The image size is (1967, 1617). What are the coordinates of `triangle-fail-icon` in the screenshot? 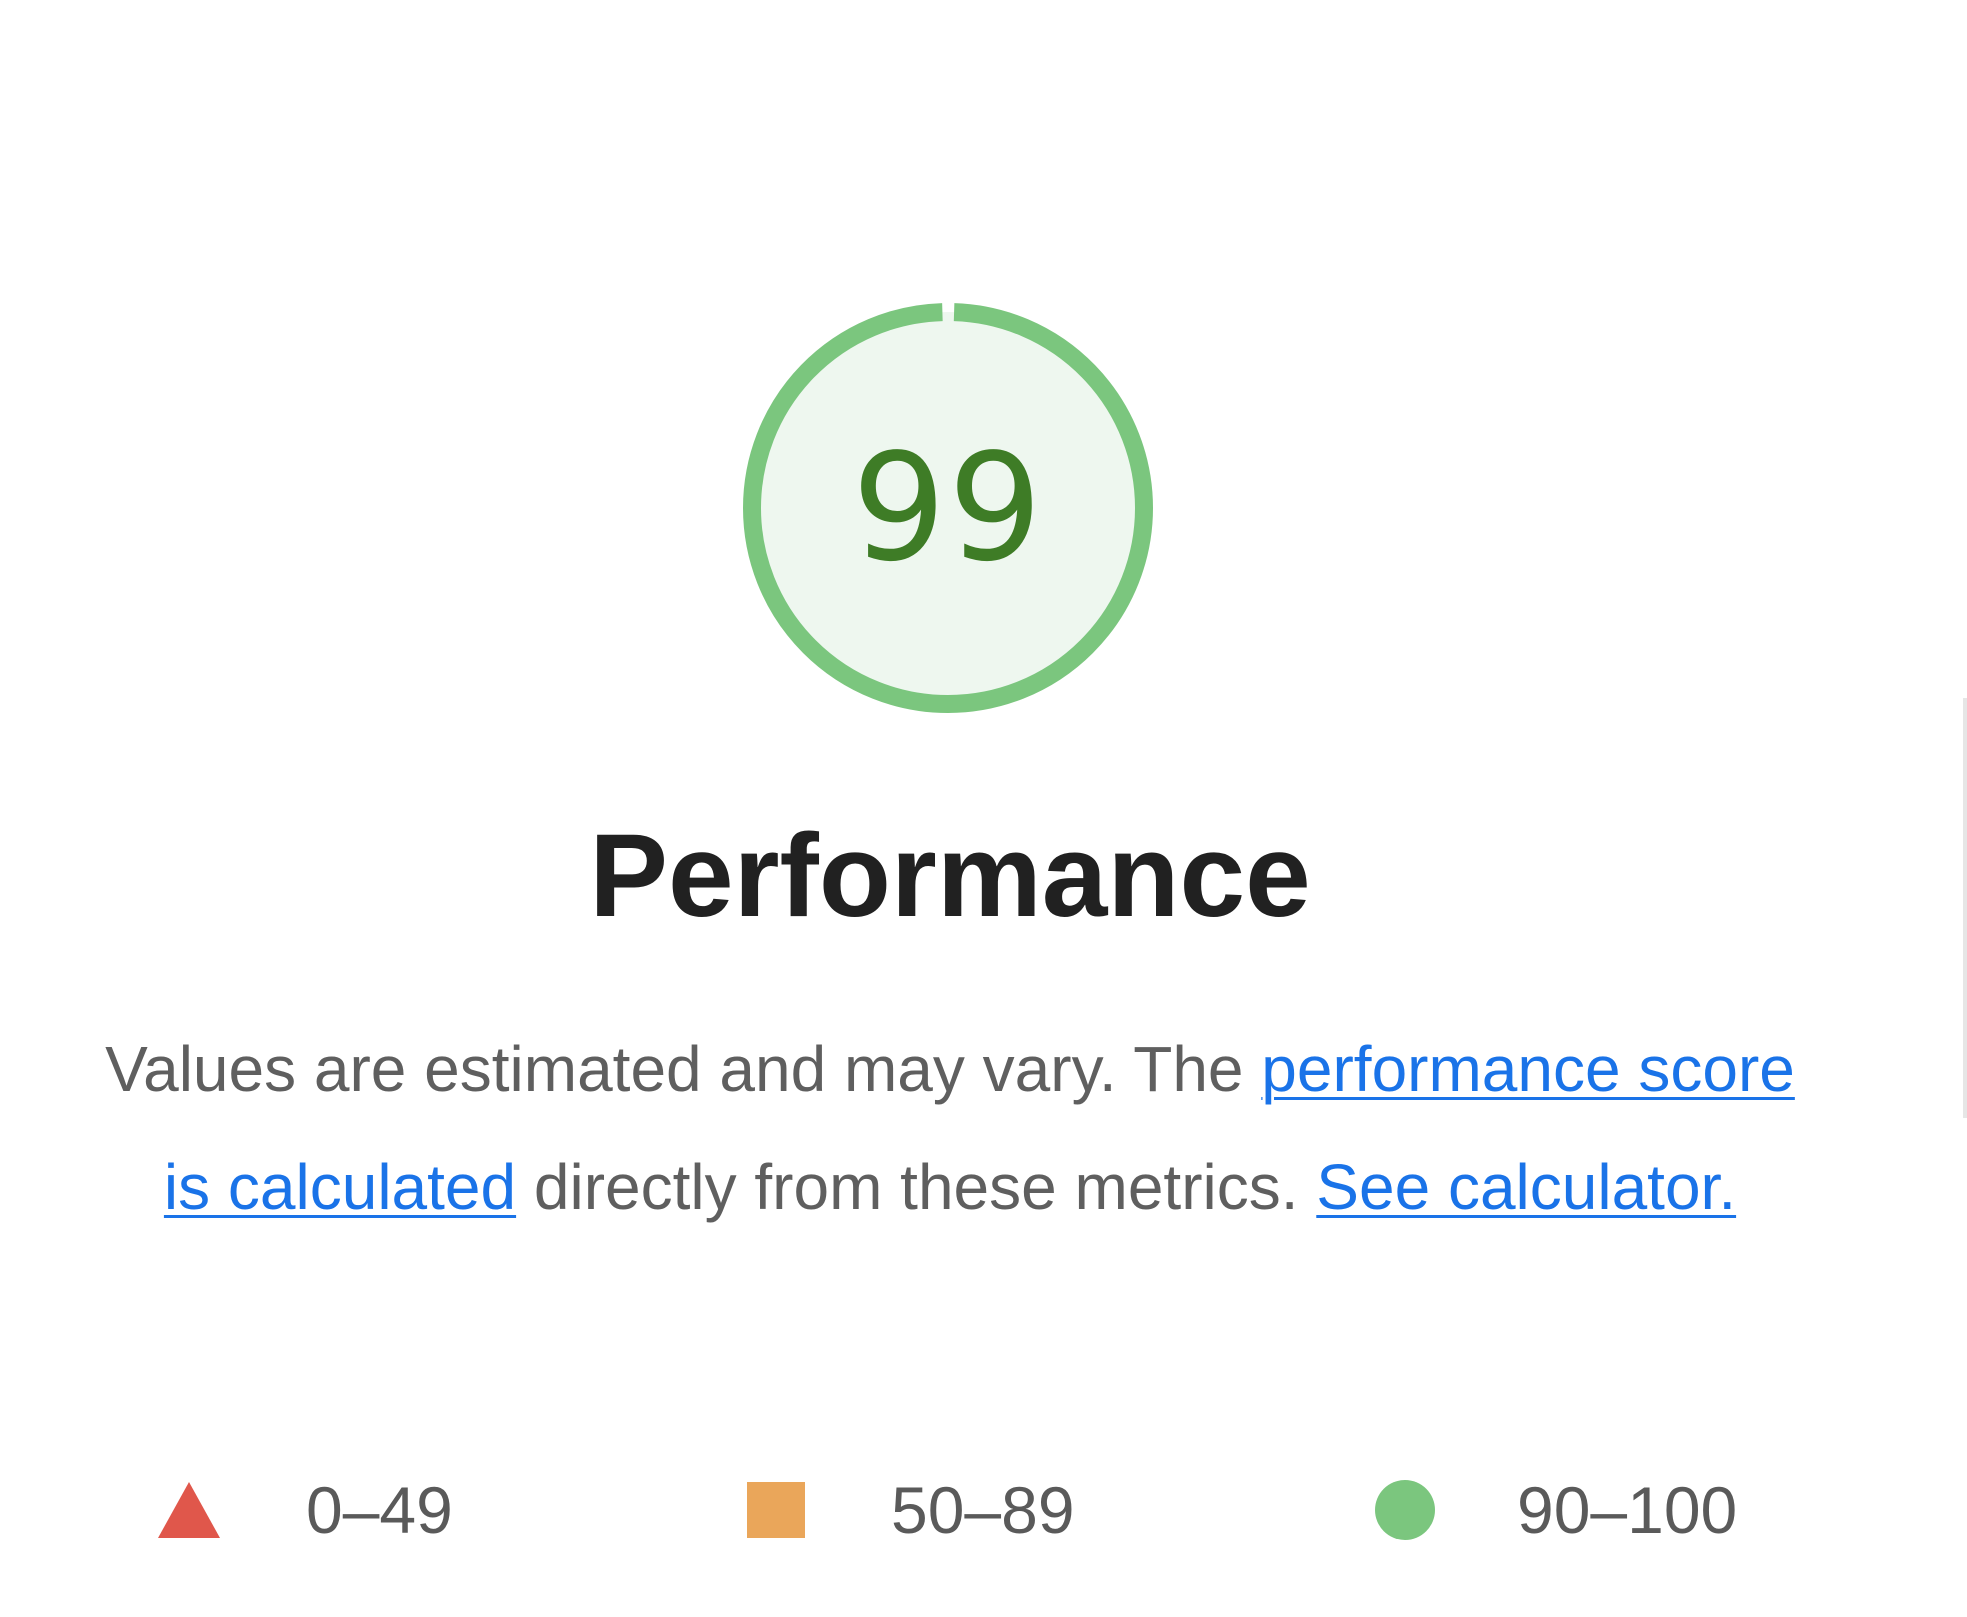 It's located at (189, 1510).